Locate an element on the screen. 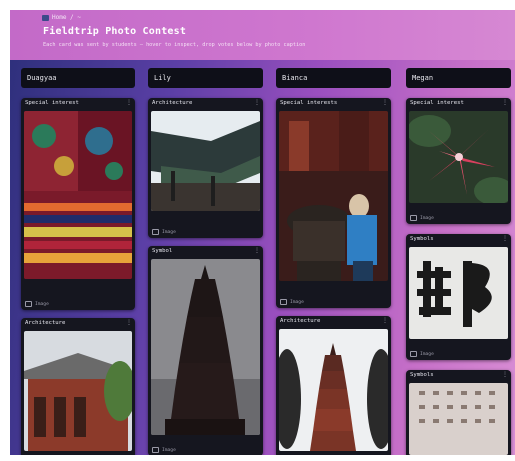  photo-card: Architecture ⋮ Image is located at coordinates (205, 168).